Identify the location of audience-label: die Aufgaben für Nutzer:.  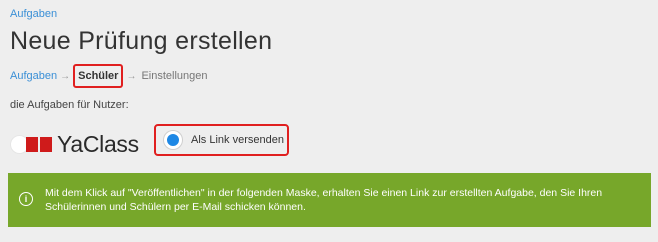
(69, 105).